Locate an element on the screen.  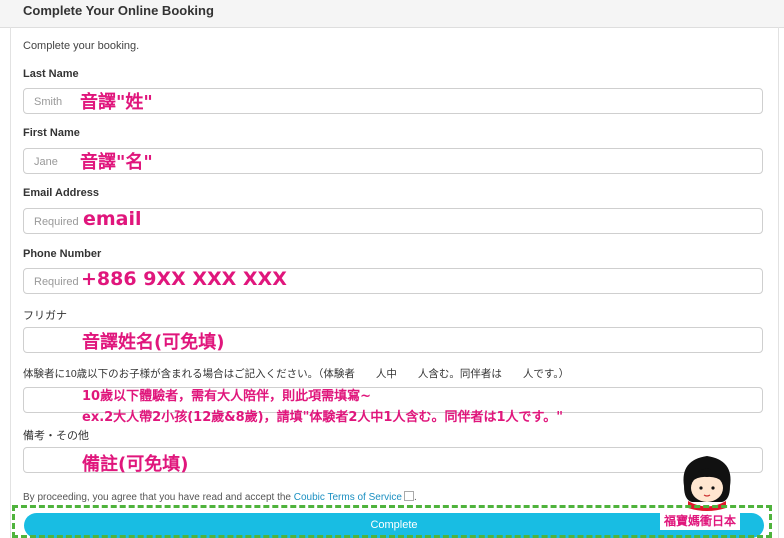
page-title: Complete Your Online Booking is located at coordinates (118, 10).